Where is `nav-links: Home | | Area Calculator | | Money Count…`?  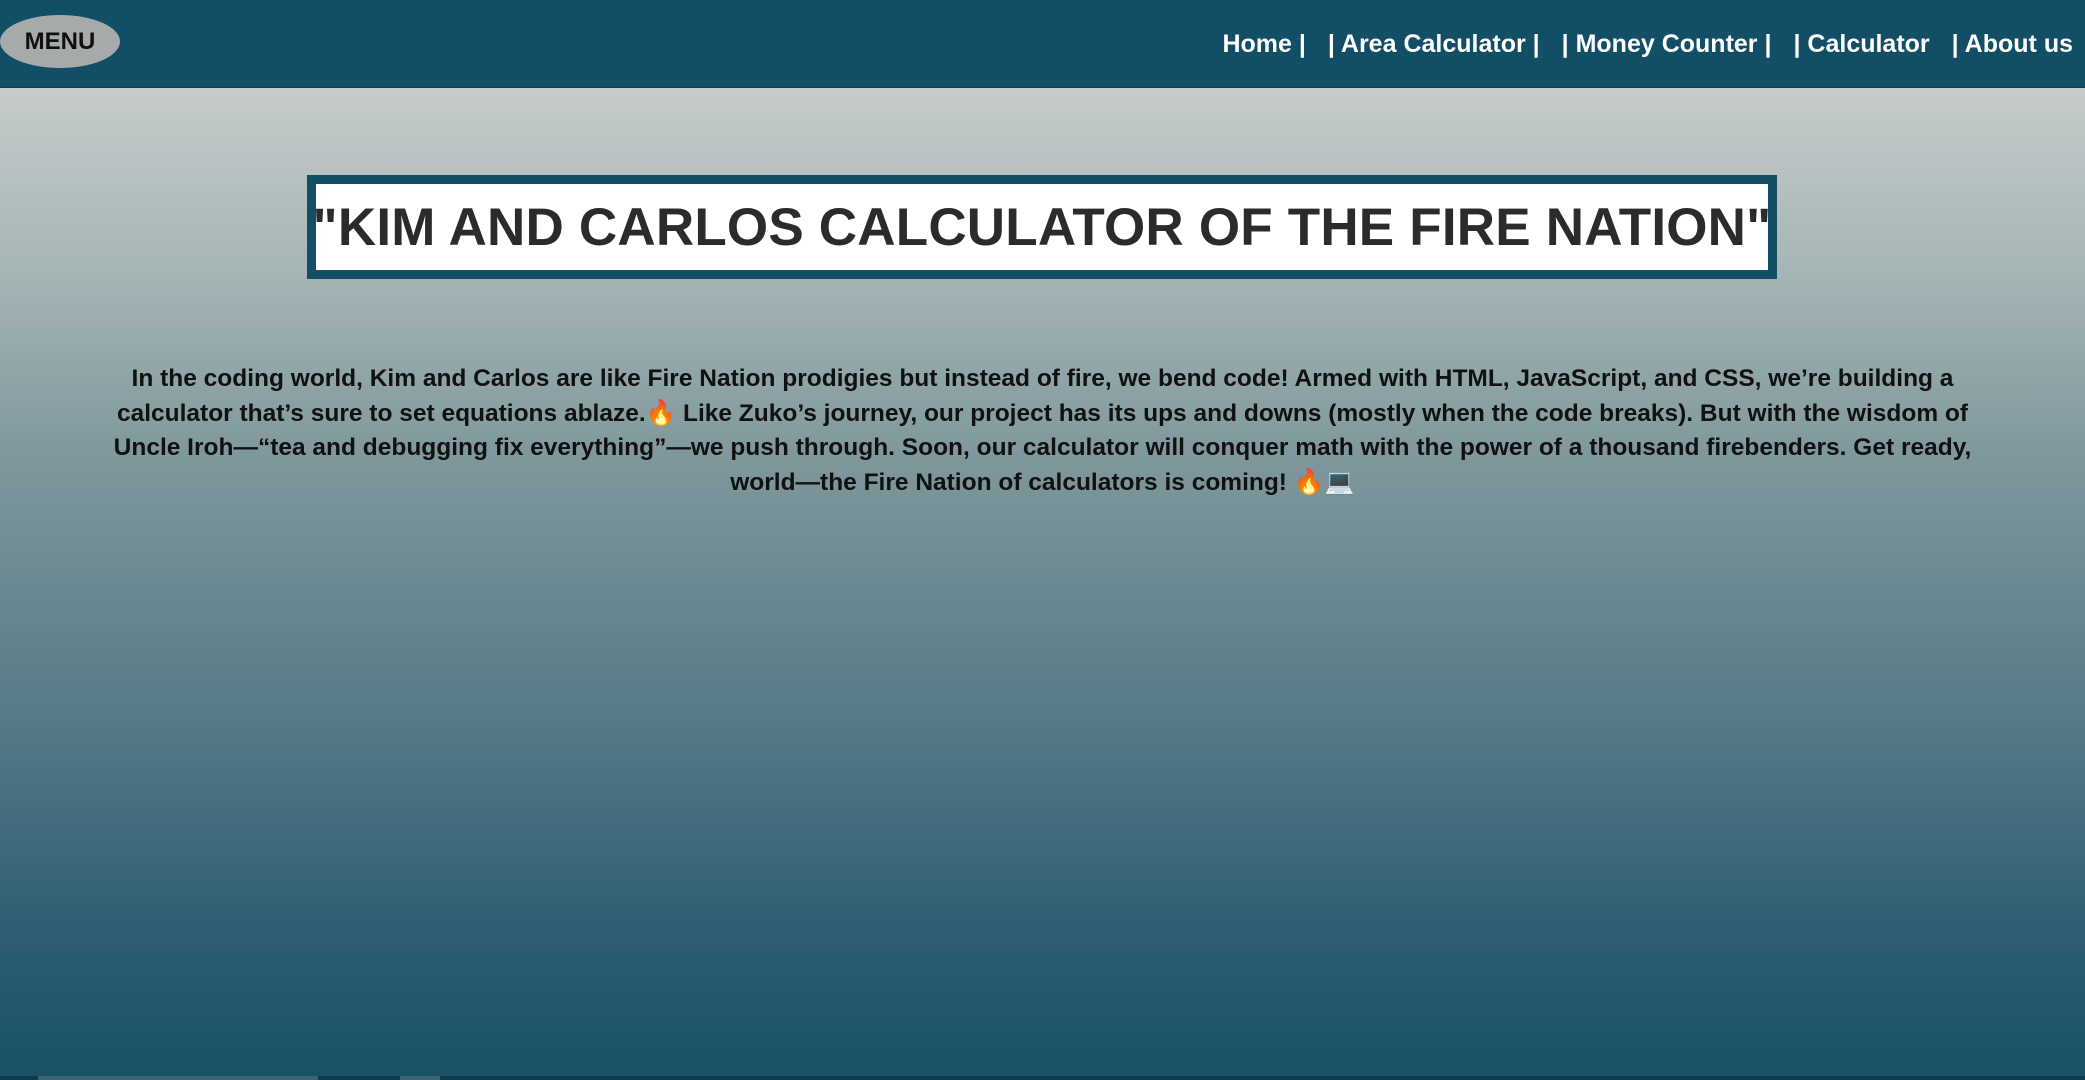
nav-links: Home | | Area Calculator | | Money Count… is located at coordinates (1647, 44).